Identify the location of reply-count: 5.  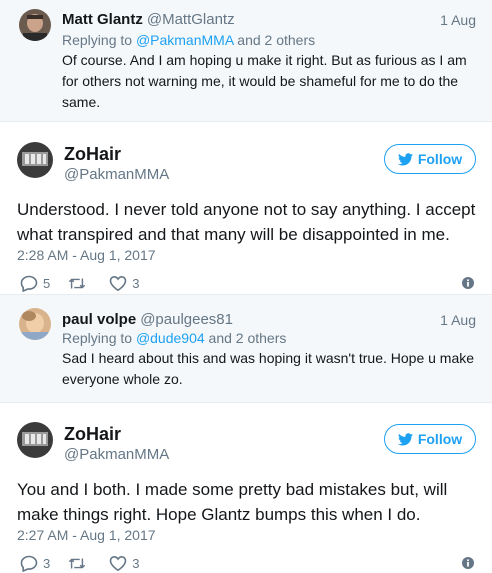
(47, 283).